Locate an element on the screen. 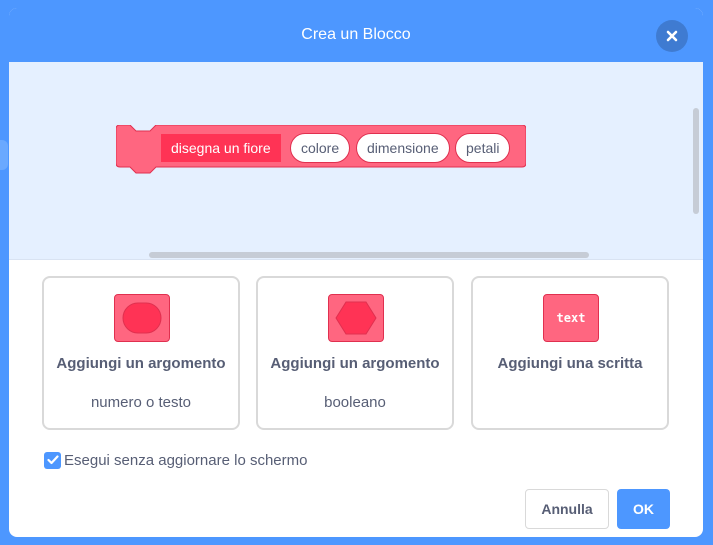 The height and width of the screenshot is (545, 713). background-editor-hint is located at coordinates (4, 155).